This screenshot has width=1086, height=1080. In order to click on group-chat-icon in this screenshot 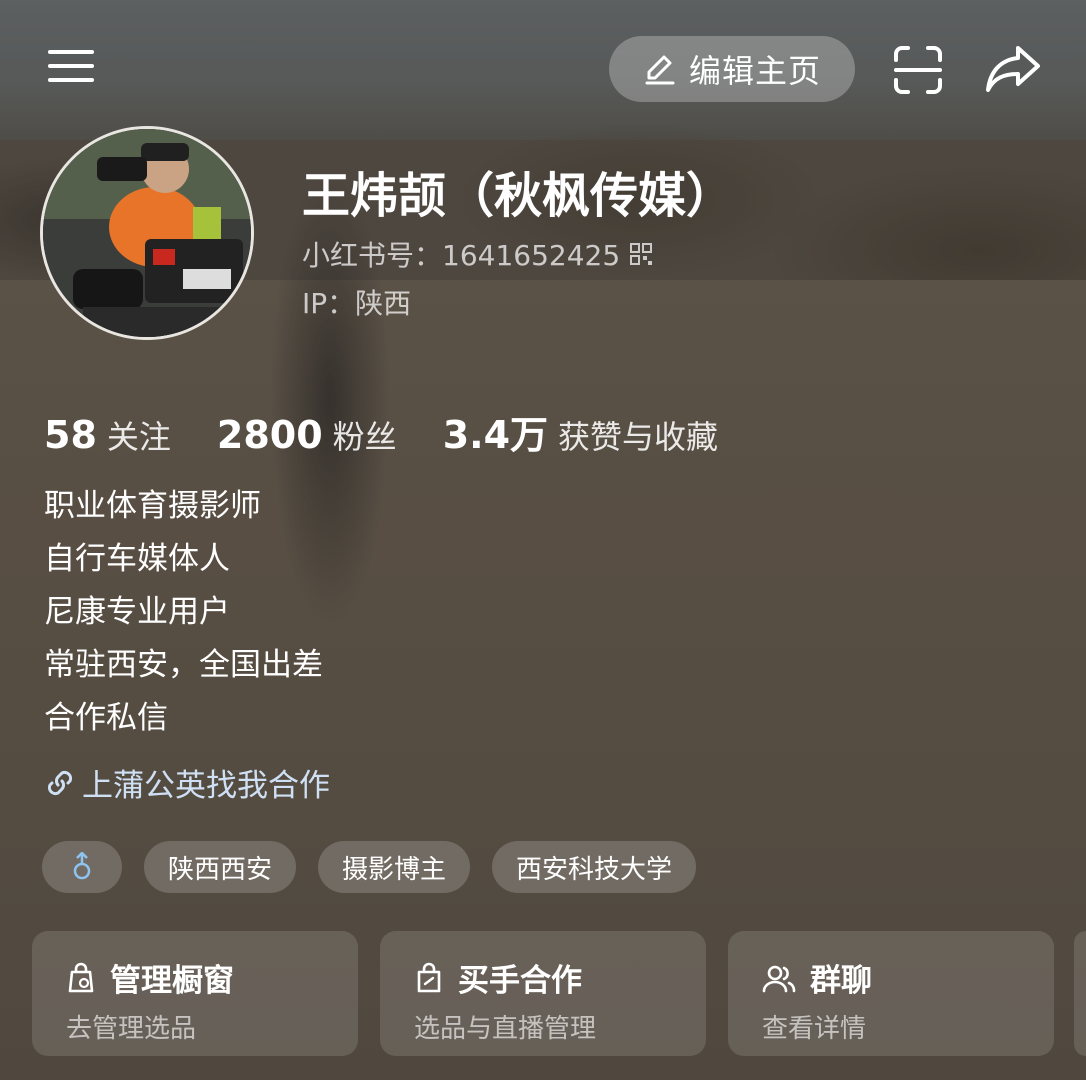, I will do `click(779, 978)`.